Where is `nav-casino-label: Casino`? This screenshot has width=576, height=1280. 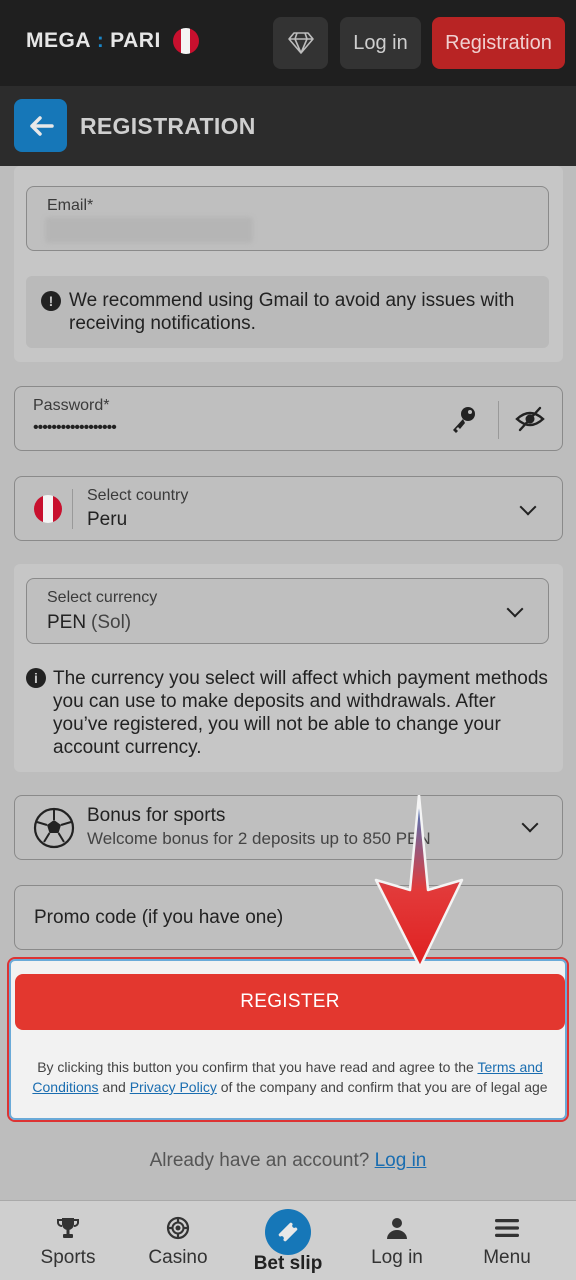
nav-casino-label: Casino is located at coordinates (178, 1257).